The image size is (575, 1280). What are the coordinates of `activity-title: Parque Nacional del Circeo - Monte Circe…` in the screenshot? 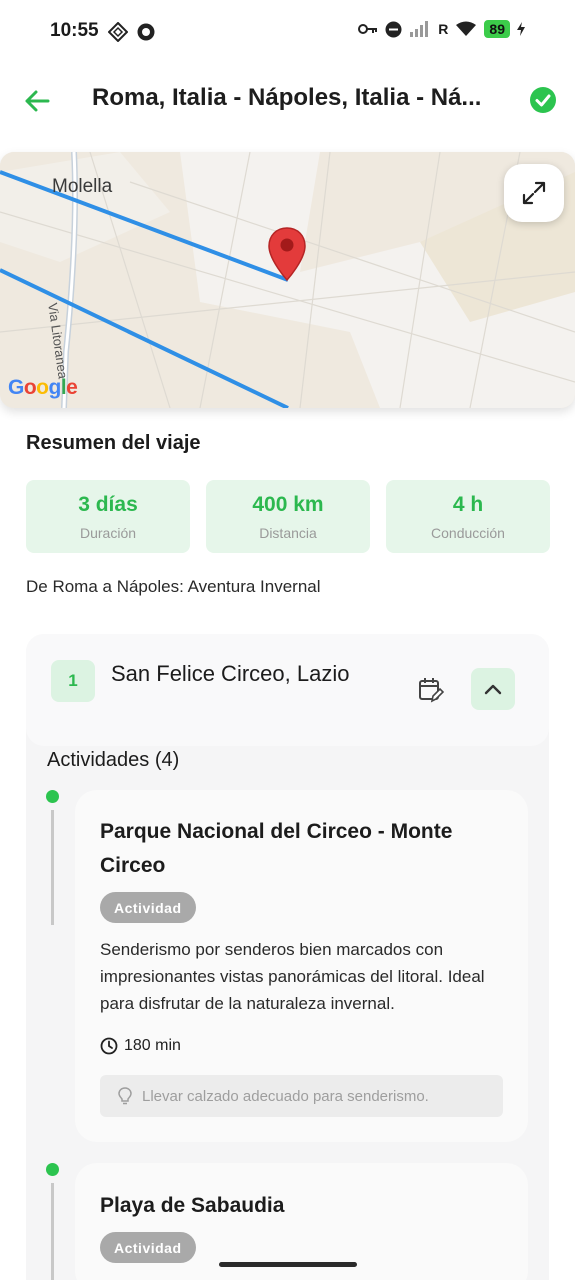 It's located at (276, 848).